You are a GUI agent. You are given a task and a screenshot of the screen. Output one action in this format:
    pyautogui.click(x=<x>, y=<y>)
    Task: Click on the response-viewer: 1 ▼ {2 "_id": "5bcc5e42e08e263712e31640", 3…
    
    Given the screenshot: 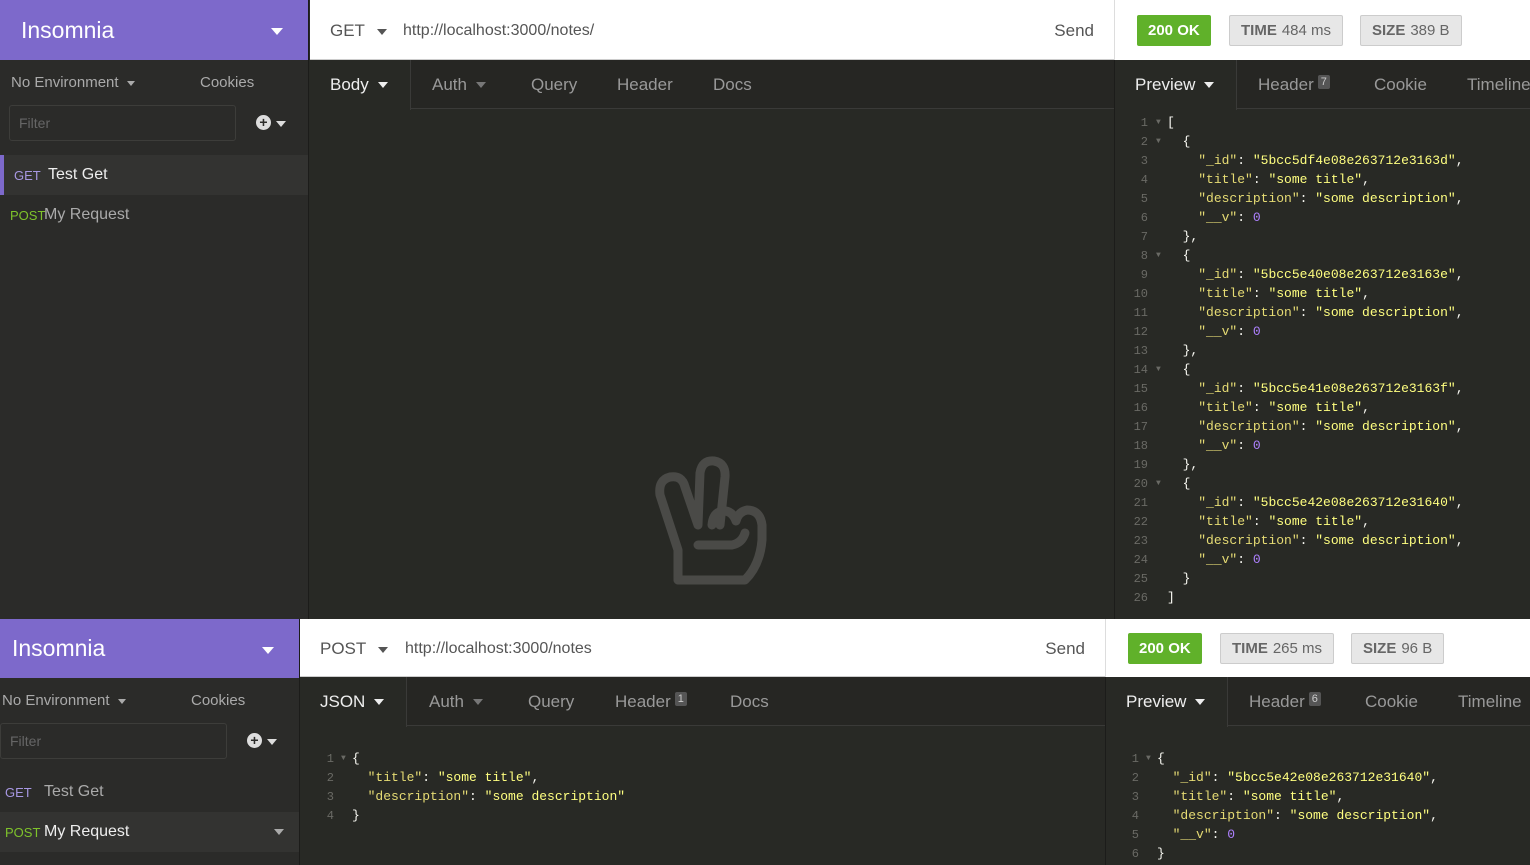 What is the action you would take?
    pyautogui.click(x=1318, y=796)
    